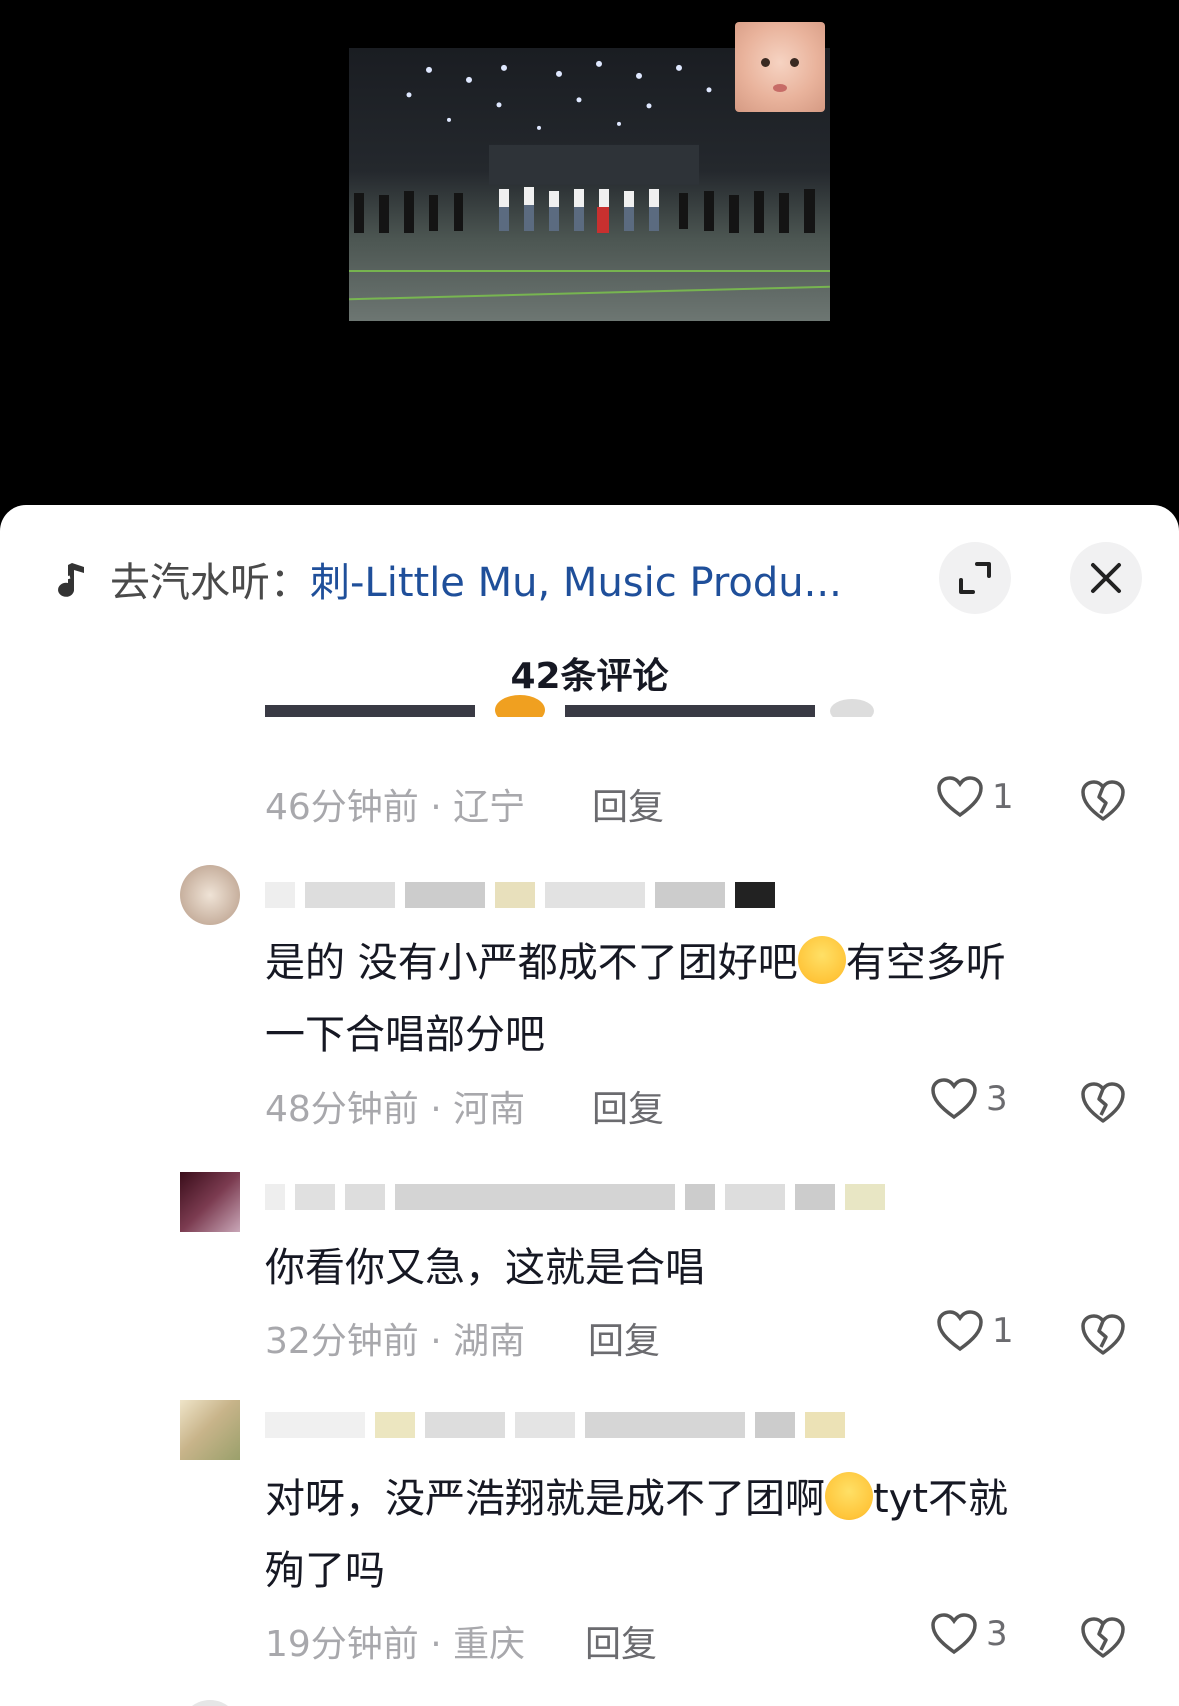  What do you see at coordinates (780, 67) in the screenshot?
I see `picture-in-picture-avatar` at bounding box center [780, 67].